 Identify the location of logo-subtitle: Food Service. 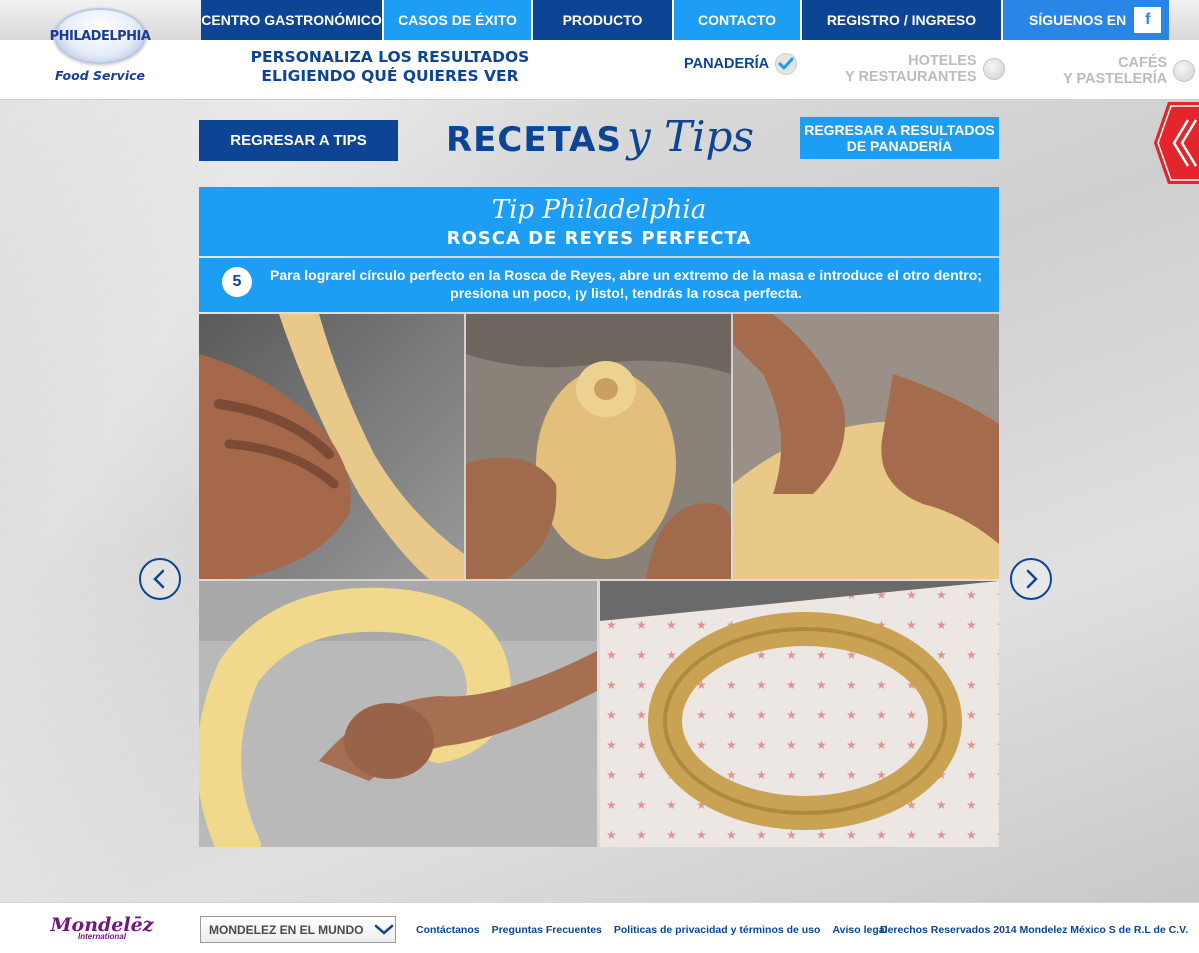
(99, 75).